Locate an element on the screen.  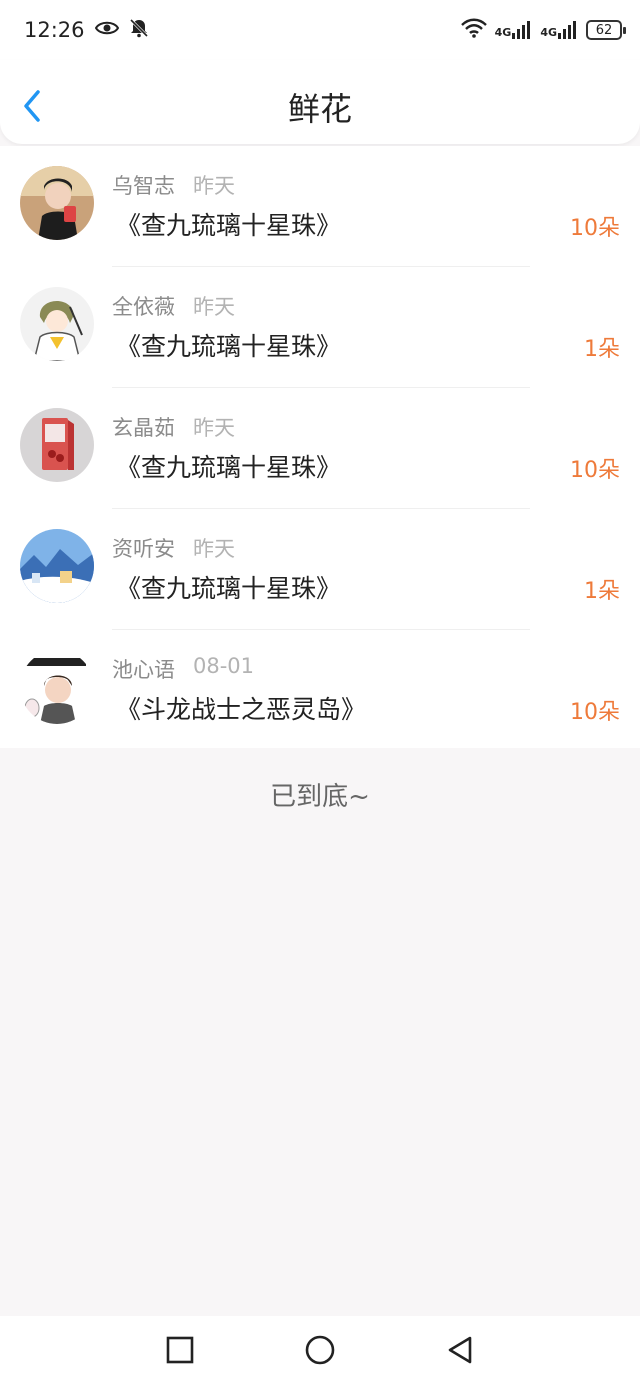
system-back-button is located at coordinates (460, 1352).